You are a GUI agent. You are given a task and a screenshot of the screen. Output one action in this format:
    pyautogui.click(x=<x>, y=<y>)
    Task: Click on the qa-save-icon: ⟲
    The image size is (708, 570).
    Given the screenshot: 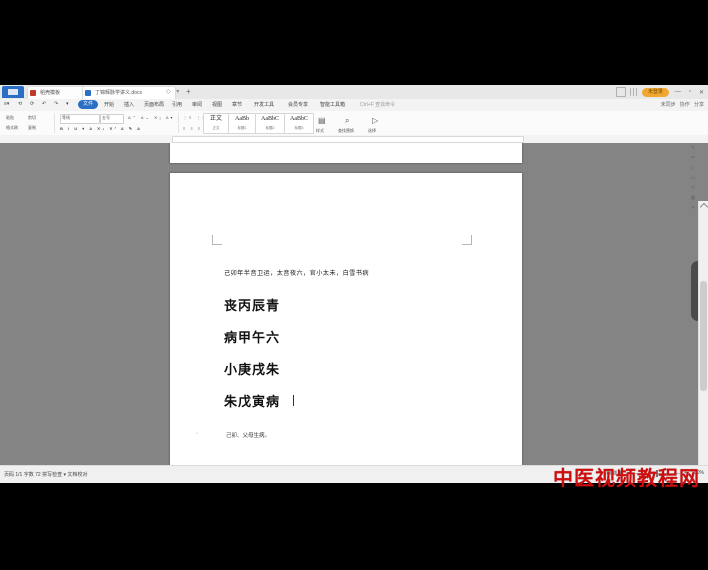 What is the action you would take?
    pyautogui.click(x=20, y=104)
    